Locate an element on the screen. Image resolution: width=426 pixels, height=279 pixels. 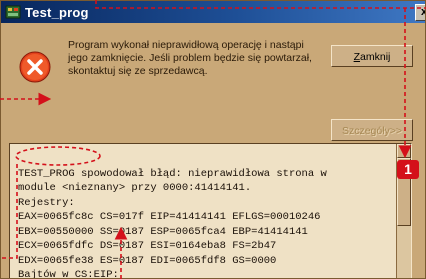
details-line: module <nieznany> przy 0000:41414141. is located at coordinates (135, 188).